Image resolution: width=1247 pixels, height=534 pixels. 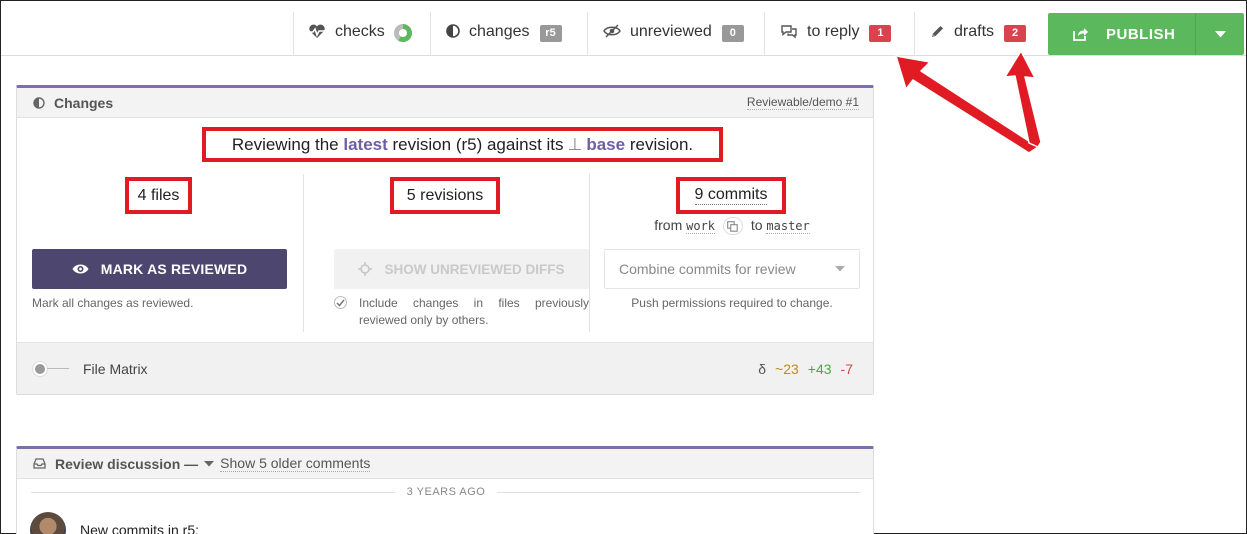 What do you see at coordinates (846, 368) in the screenshot?
I see `removed-lines: -7` at bounding box center [846, 368].